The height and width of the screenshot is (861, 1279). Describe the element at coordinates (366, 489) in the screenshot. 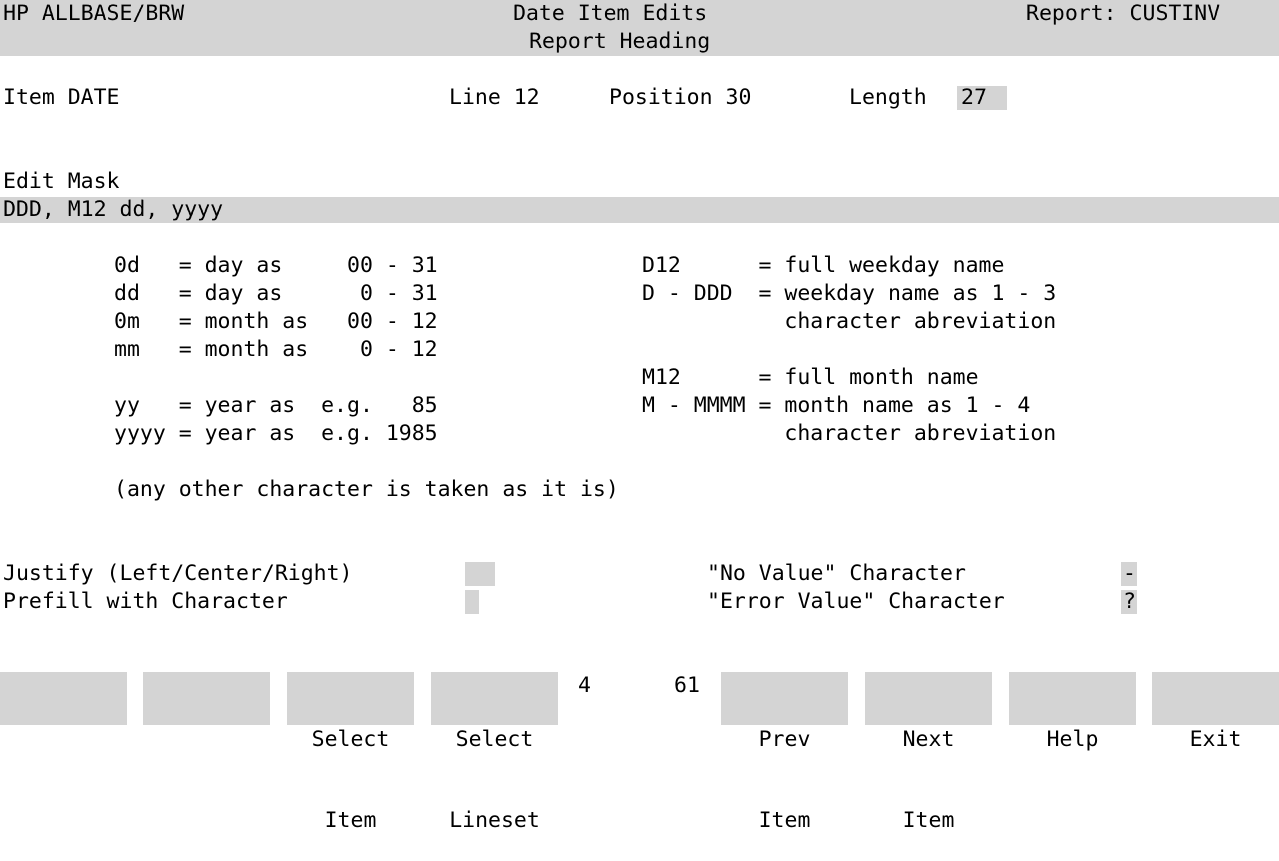

I see `help-note: (any other character is taken as it is)` at that location.